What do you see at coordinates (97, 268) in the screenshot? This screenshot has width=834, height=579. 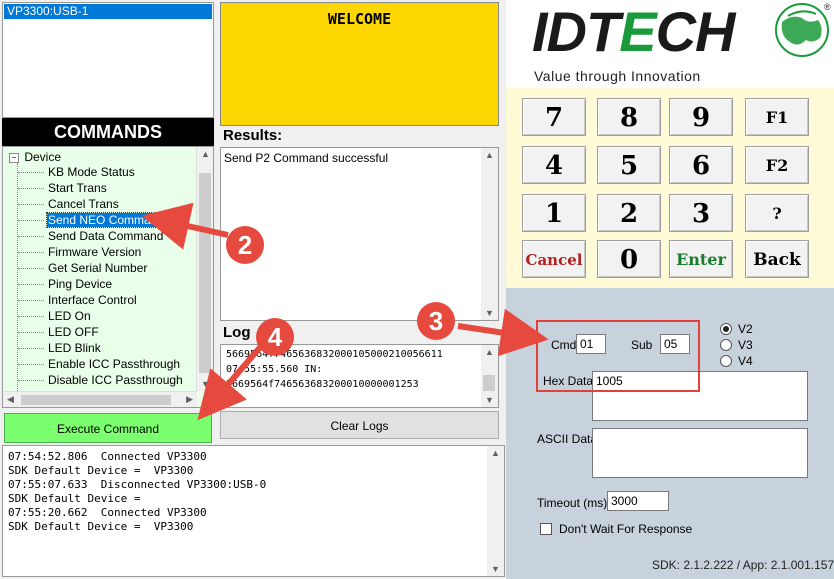 I see `tree-item: Get Serial Number` at bounding box center [97, 268].